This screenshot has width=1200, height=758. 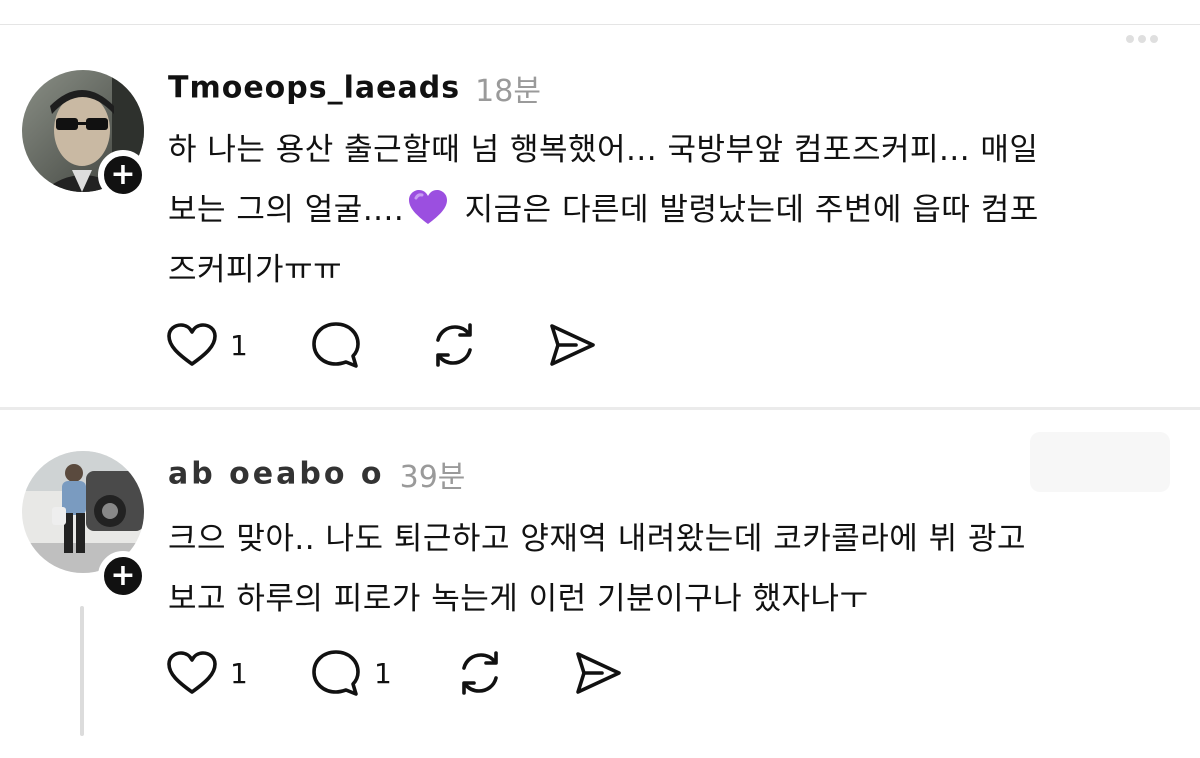 I want to click on body-line: 하 나는 용산 출근할때 넘 행복했어... 국방부앞 컴포즈커피... 매일, so click(x=603, y=150).